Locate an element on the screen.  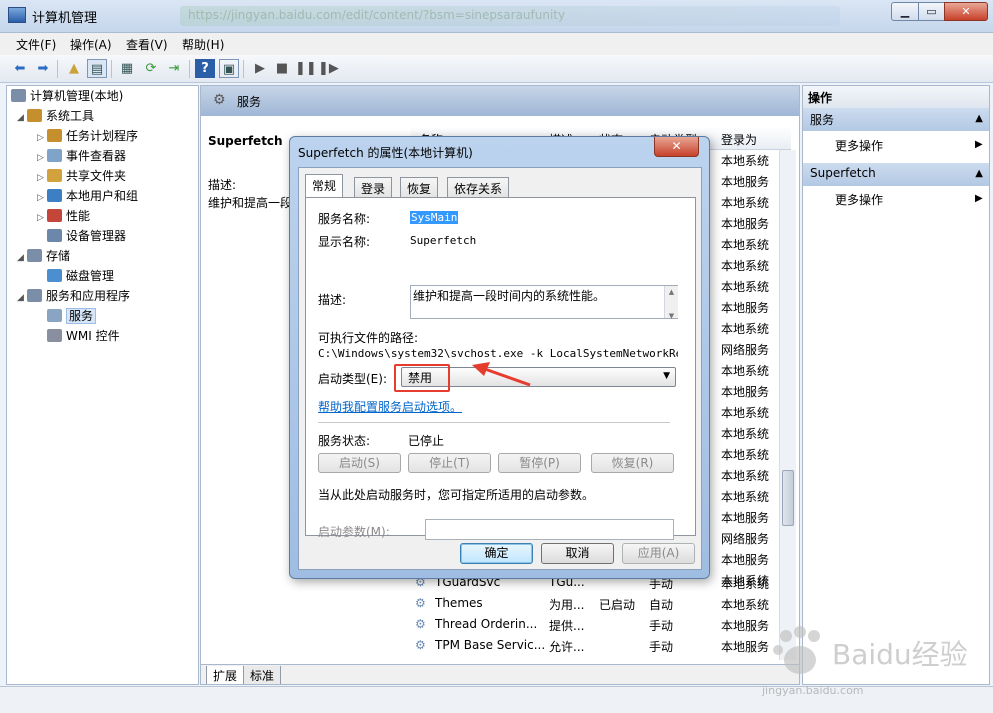
tree-item: 磁盘管理 is located at coordinates (104, 276).